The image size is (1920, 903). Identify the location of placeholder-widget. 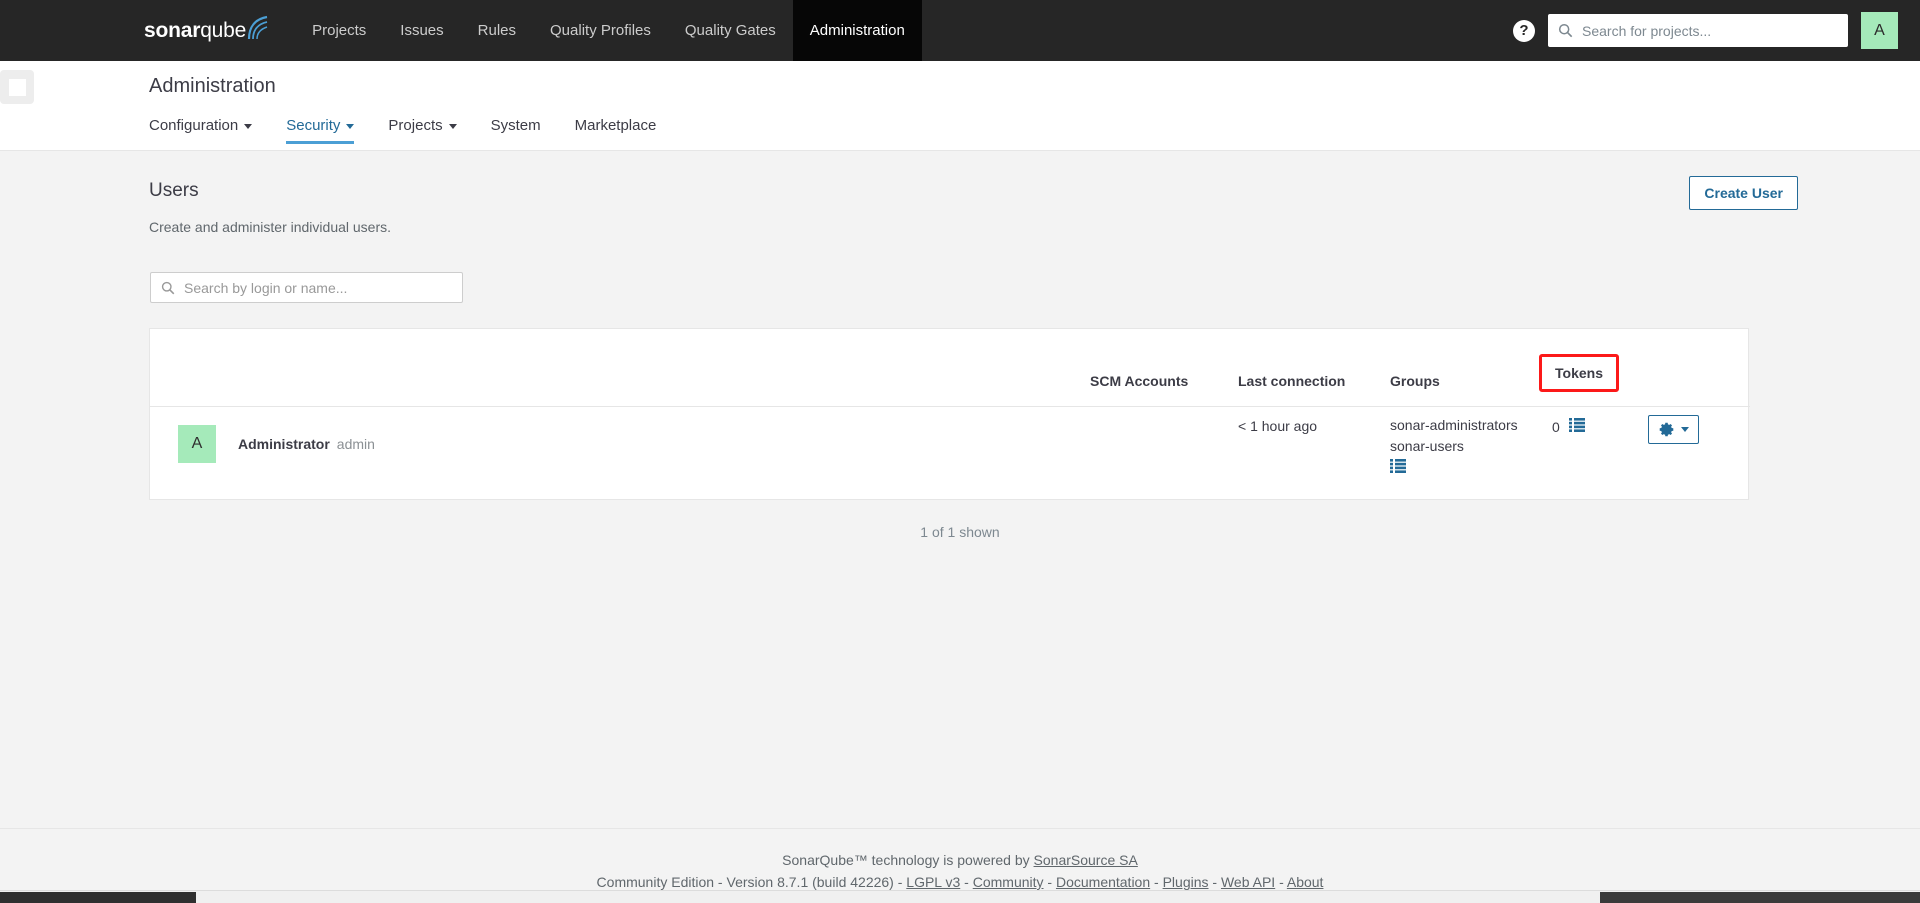
(17, 87).